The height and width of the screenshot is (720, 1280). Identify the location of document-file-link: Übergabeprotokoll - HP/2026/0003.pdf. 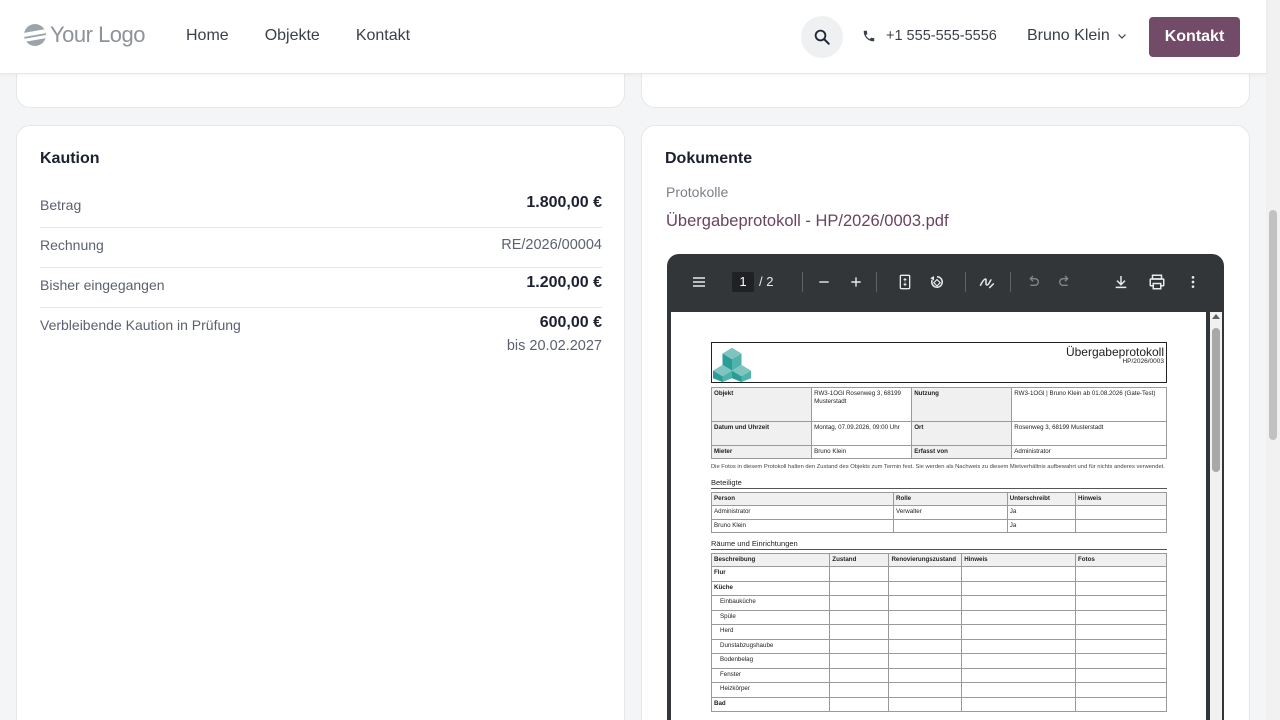
(807, 221).